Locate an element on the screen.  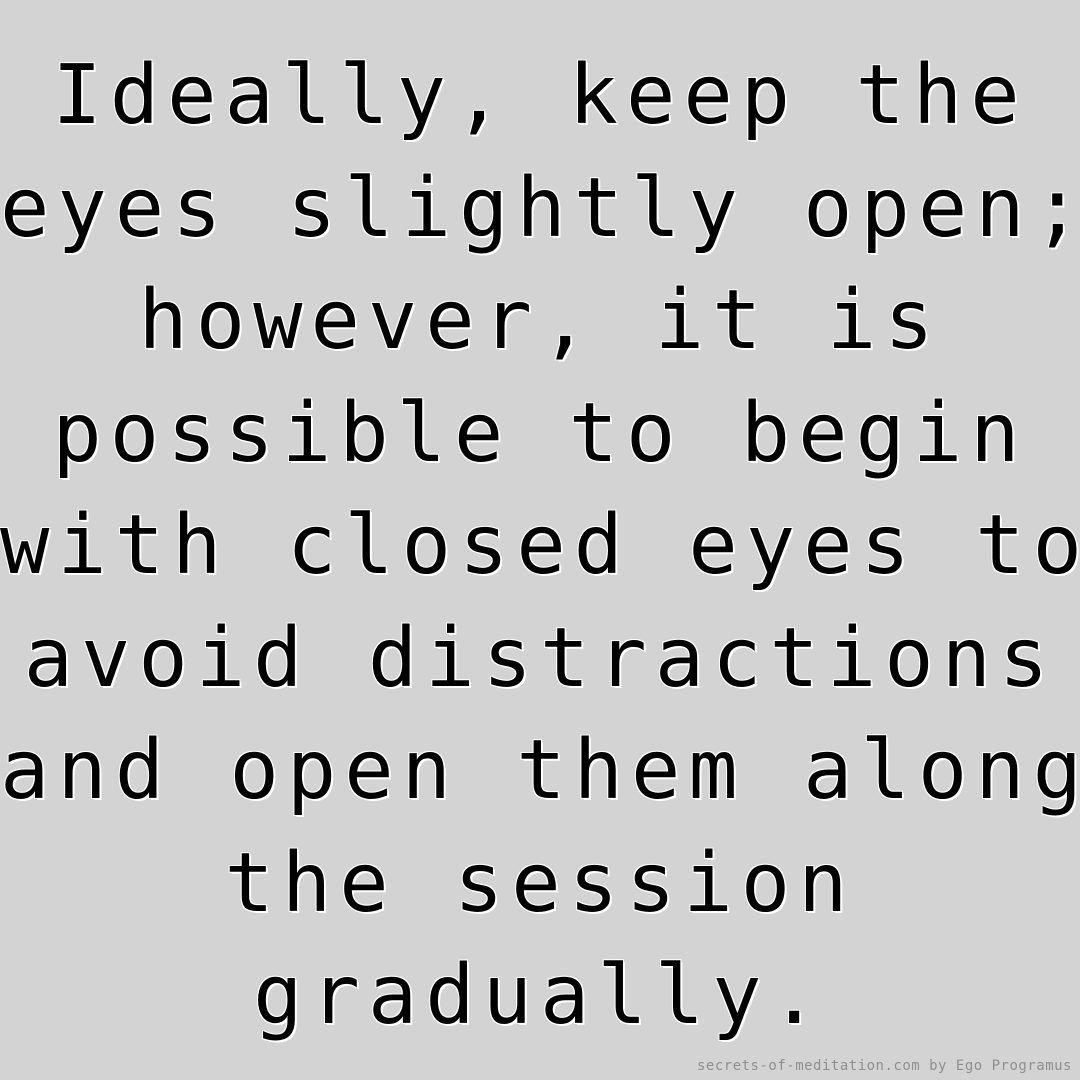
quote-line-8: the session is located at coordinates (540, 883).